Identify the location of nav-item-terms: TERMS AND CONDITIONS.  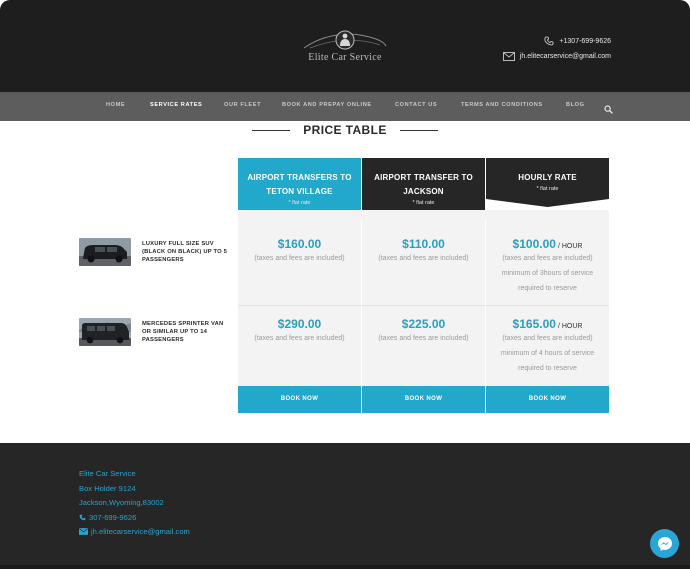
(502, 105).